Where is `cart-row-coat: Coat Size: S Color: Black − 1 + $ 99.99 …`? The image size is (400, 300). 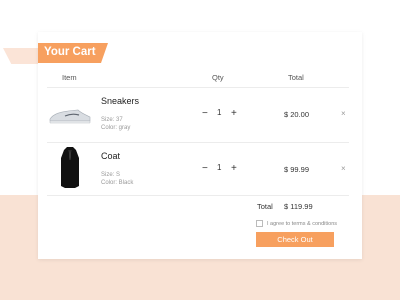
cart-row-coat: Coat Size: S Color: Black − 1 + $ 99.99 … is located at coordinates (200, 170).